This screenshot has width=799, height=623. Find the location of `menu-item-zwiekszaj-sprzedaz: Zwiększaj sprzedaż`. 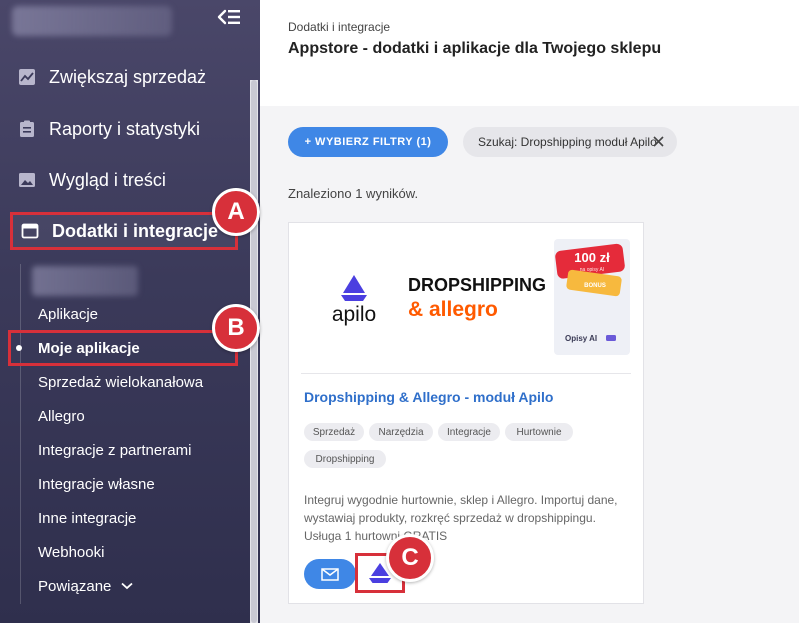

menu-item-zwiekszaj-sprzedaz: Zwiększaj sprzedaż is located at coordinates (125, 77).